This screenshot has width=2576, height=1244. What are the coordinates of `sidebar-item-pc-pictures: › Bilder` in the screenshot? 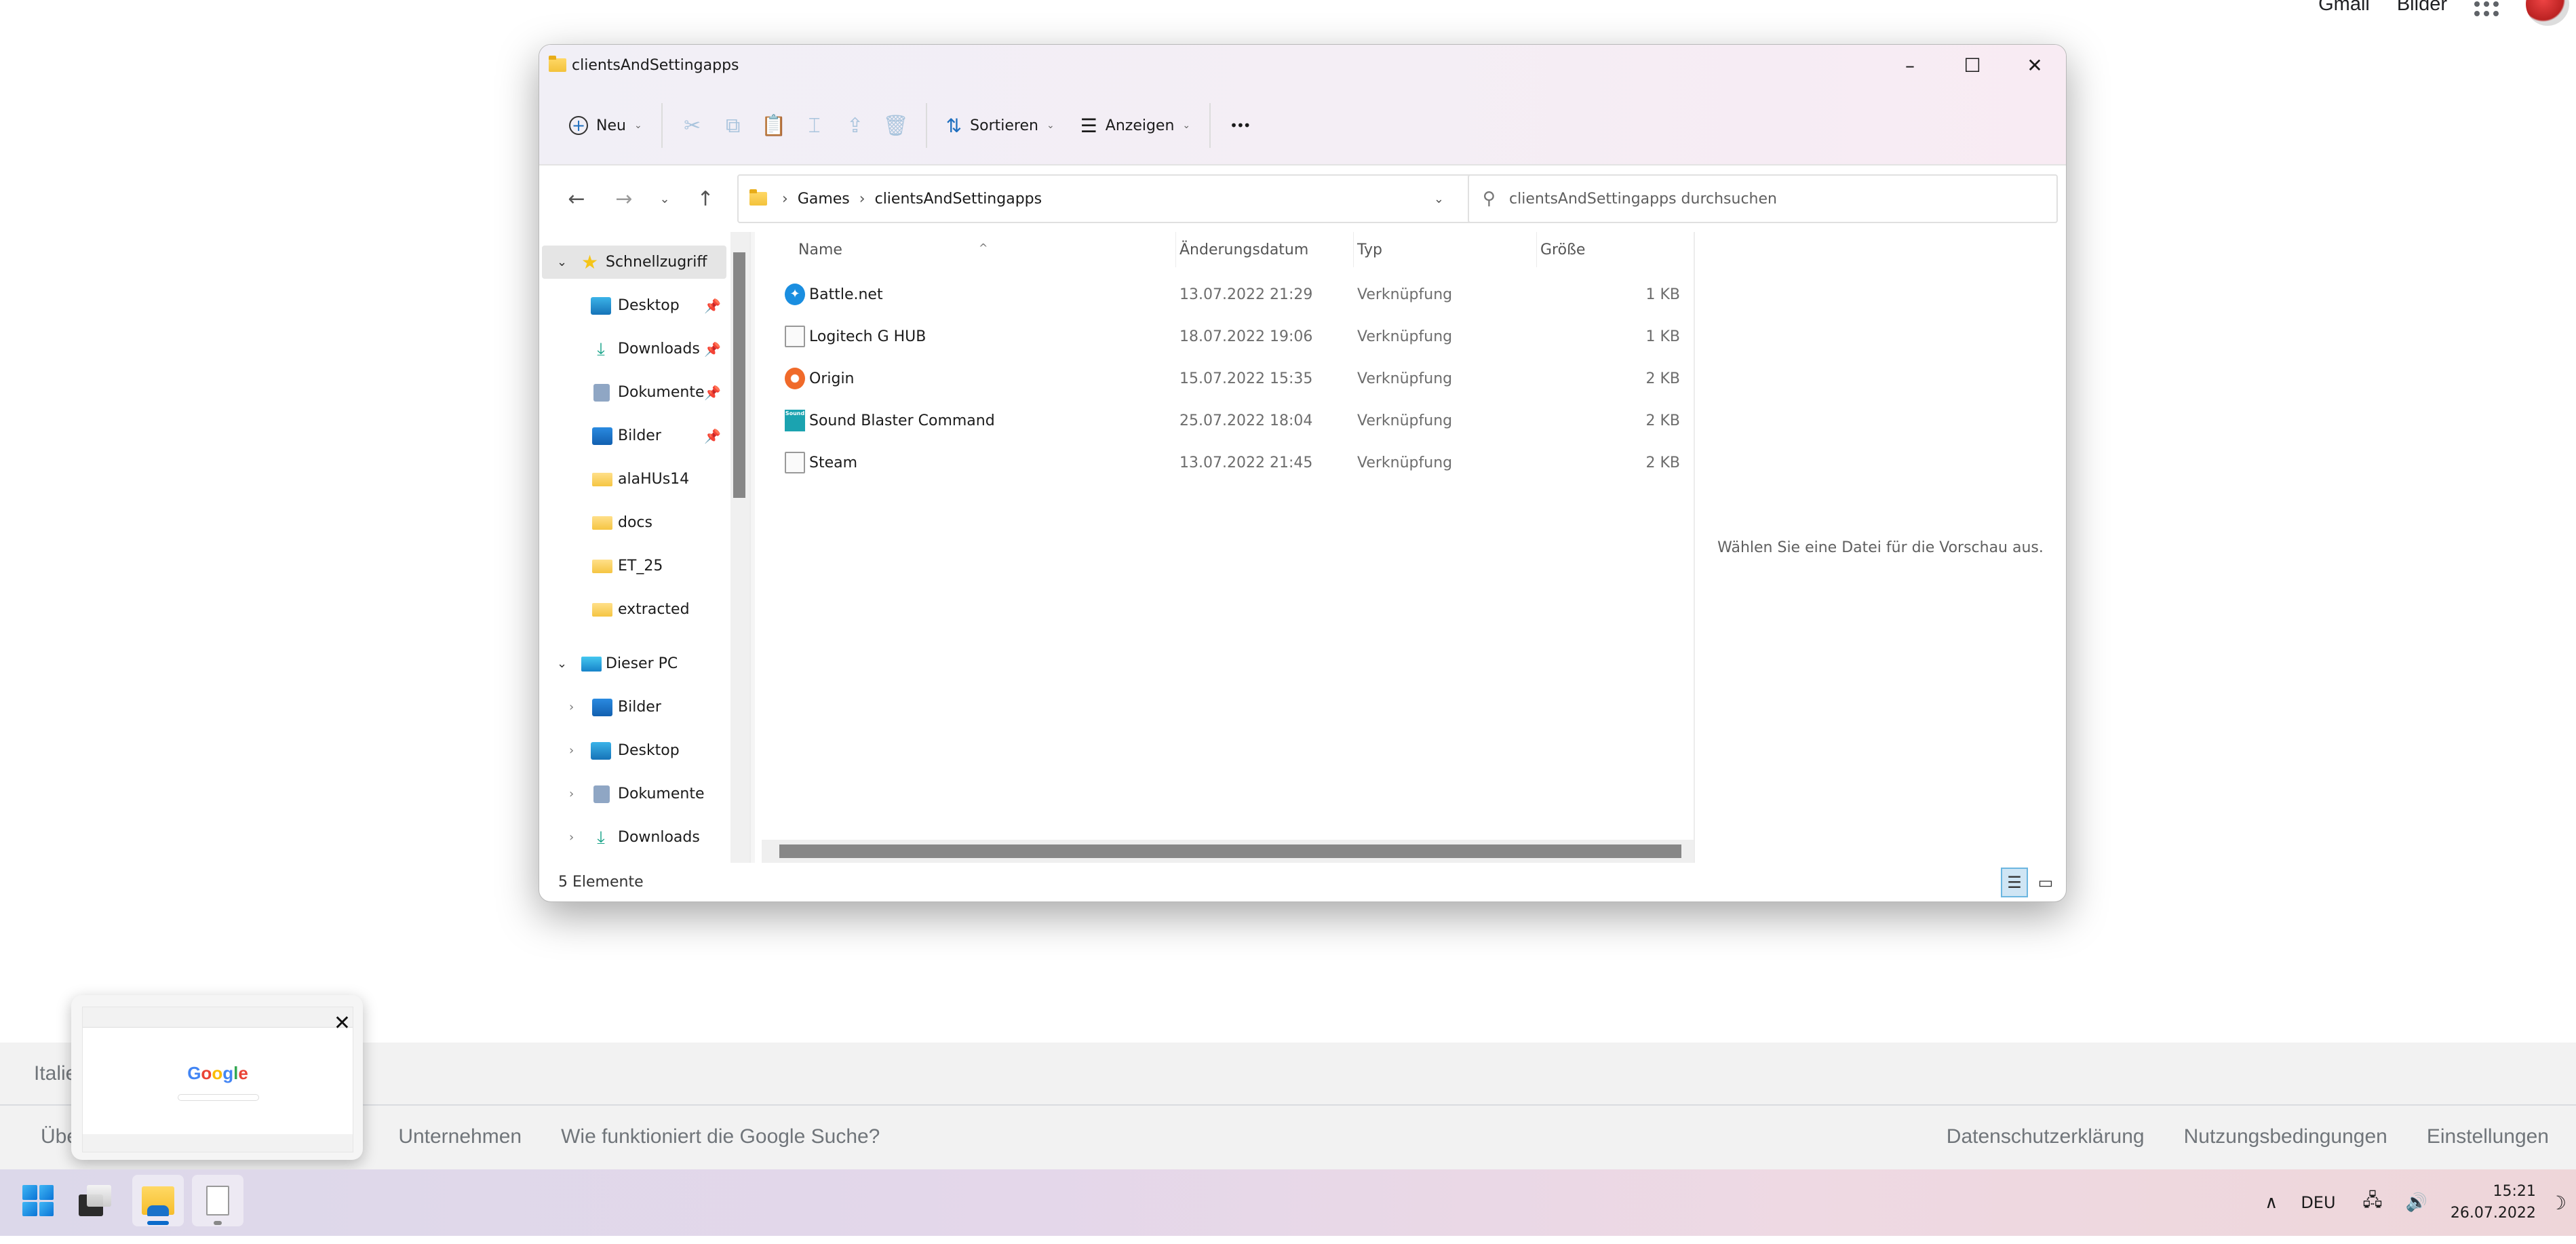 It's located at (634, 708).